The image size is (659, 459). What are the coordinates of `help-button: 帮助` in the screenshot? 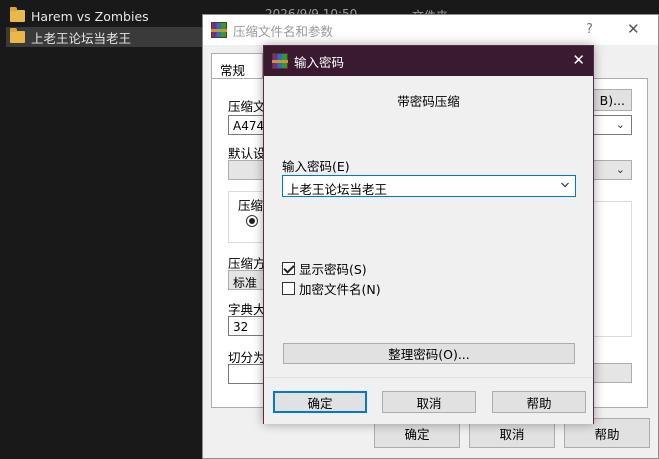 It's located at (539, 402).